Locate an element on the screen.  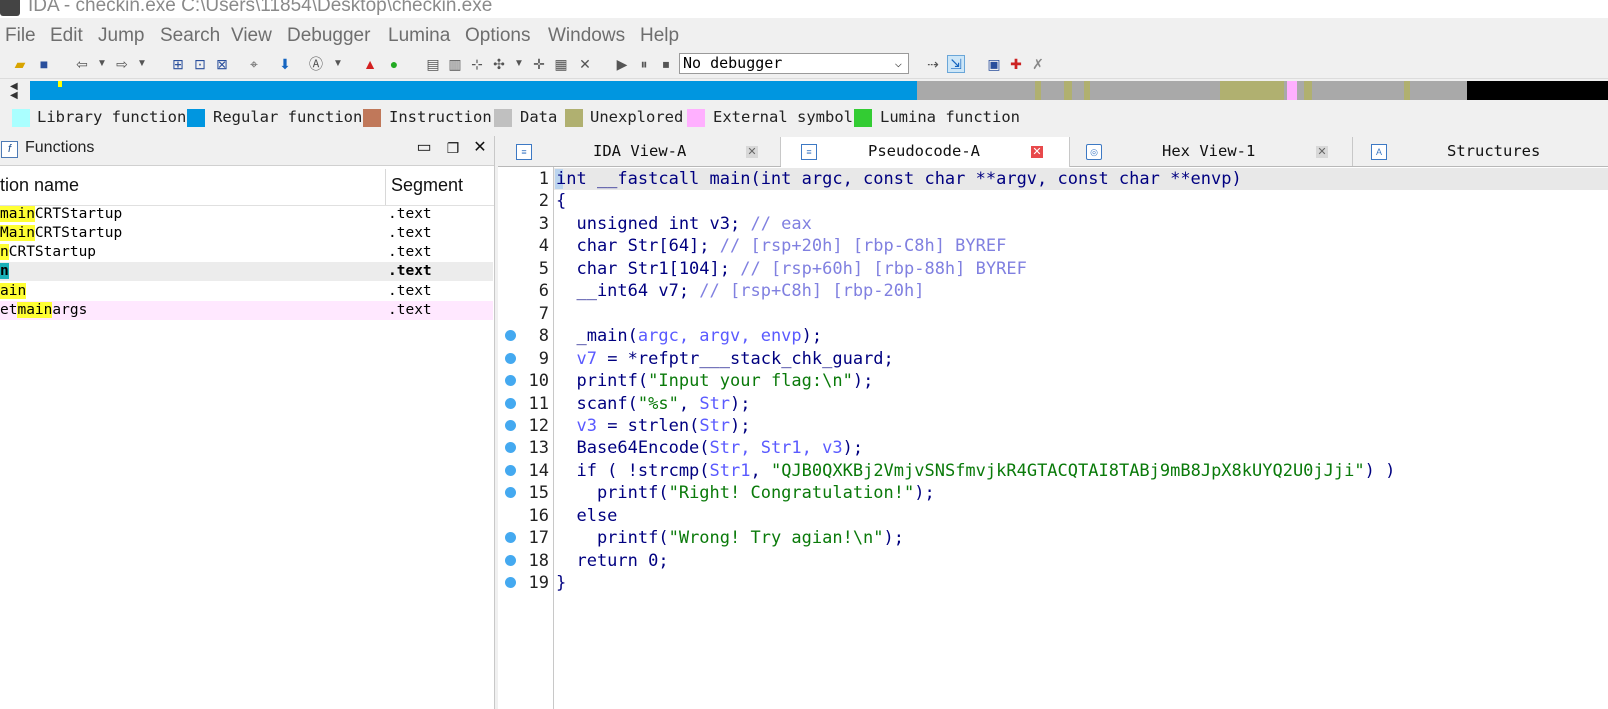
menu-view: View is located at coordinates (251, 36).